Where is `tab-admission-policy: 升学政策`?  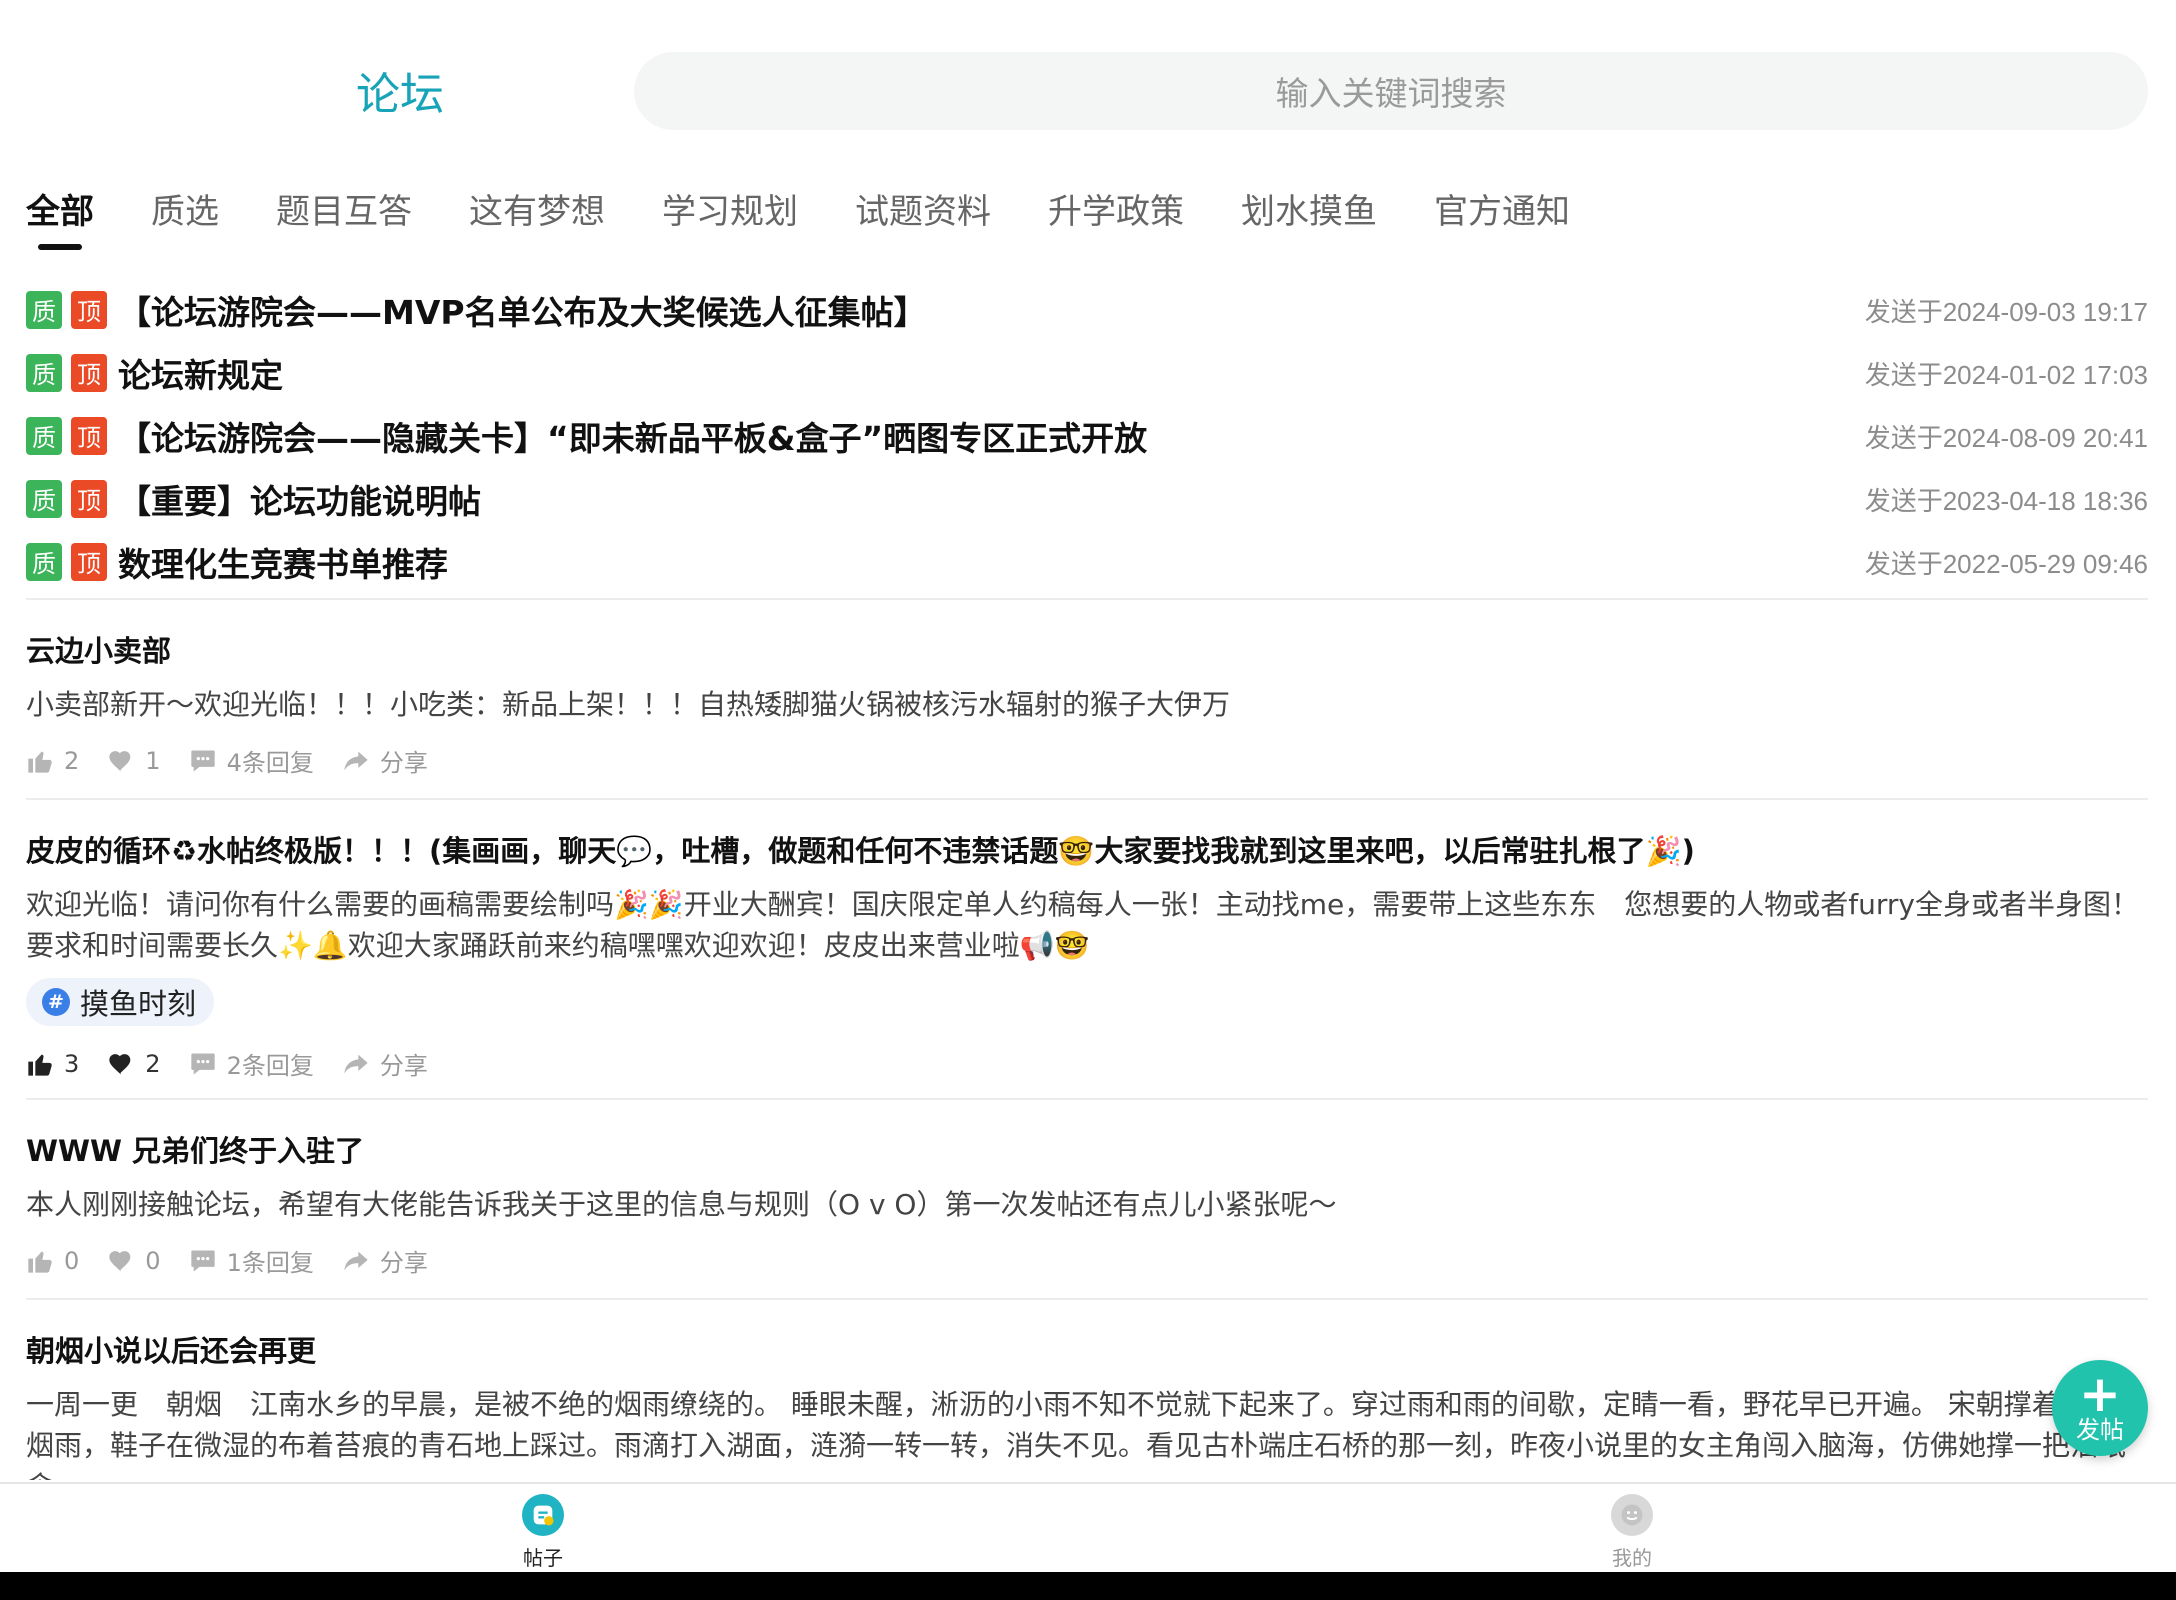
tab-admission-policy: 升学政策 is located at coordinates (1116, 217).